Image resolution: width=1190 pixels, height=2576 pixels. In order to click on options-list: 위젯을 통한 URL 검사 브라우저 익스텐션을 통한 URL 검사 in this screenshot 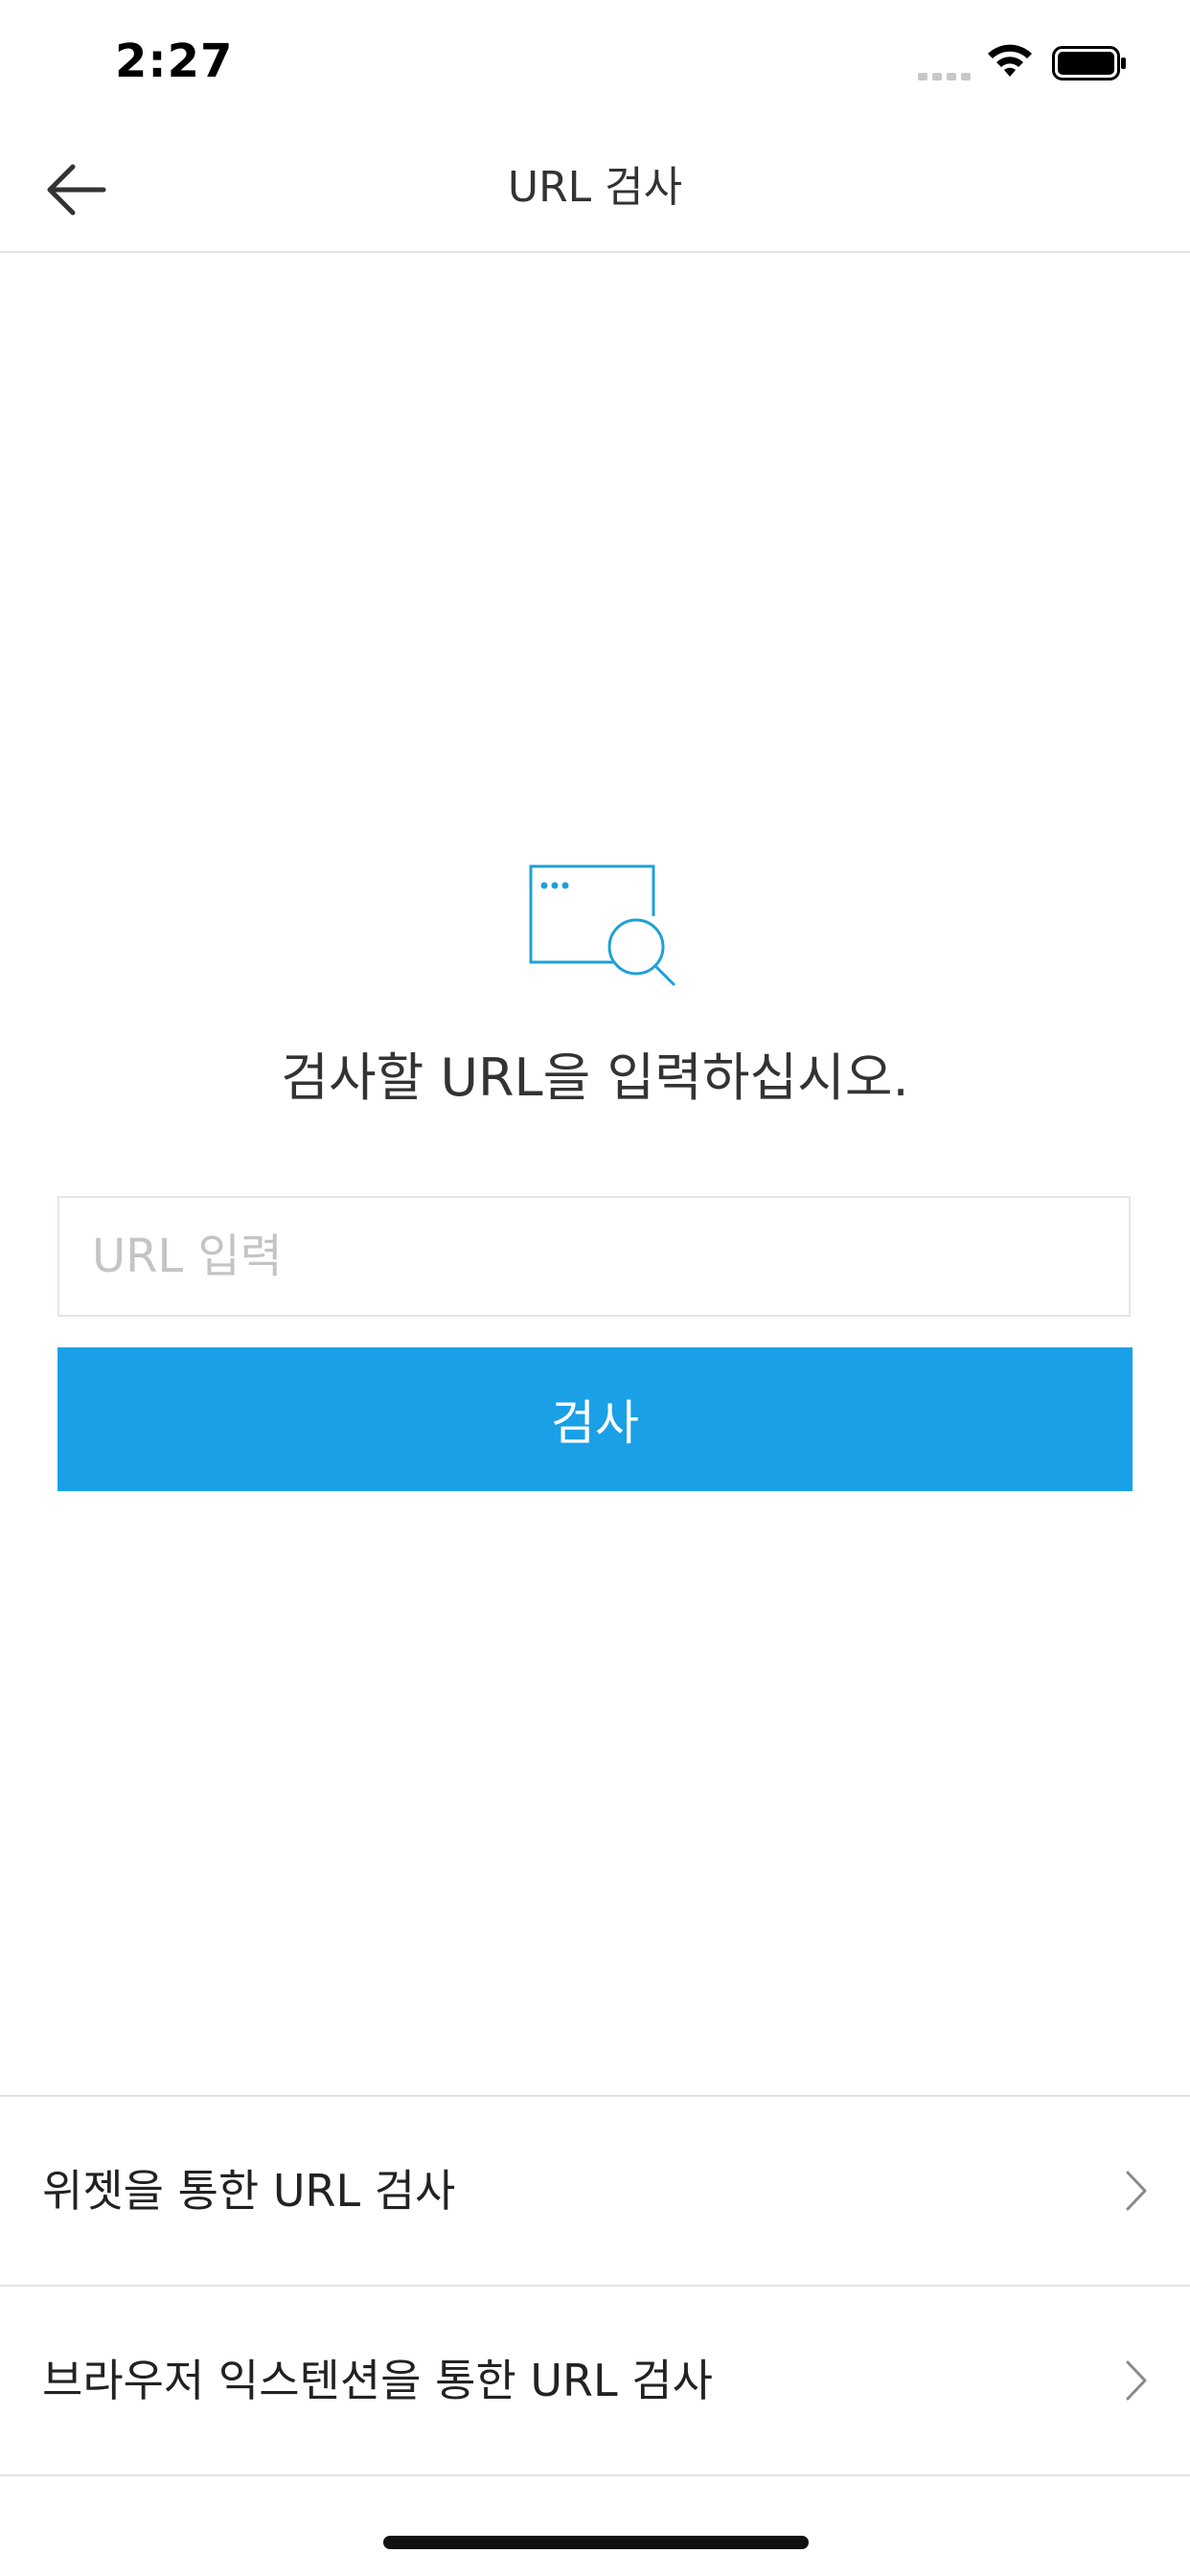, I will do `click(595, 2285)`.